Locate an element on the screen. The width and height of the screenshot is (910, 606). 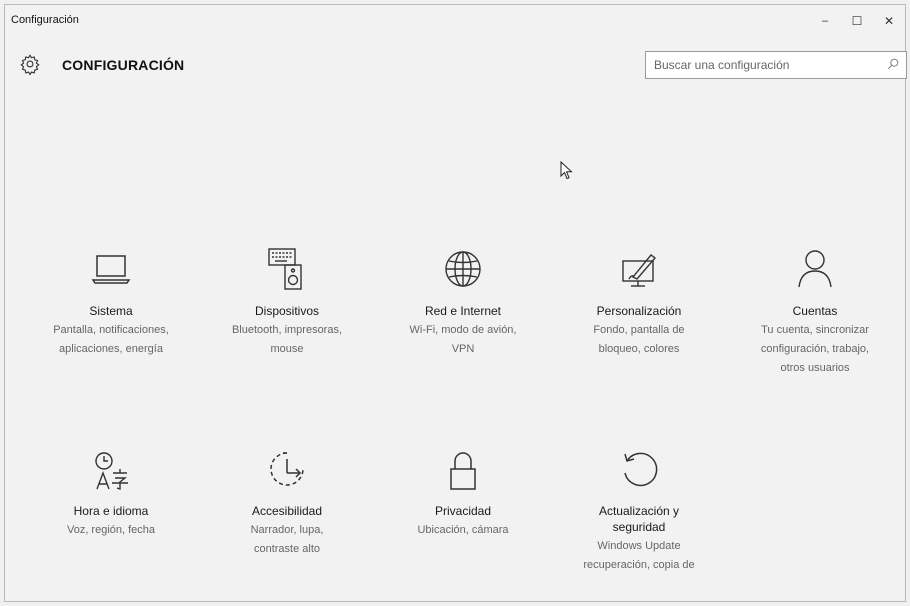
tile-title: Cuentas is located at coordinates (815, 311).